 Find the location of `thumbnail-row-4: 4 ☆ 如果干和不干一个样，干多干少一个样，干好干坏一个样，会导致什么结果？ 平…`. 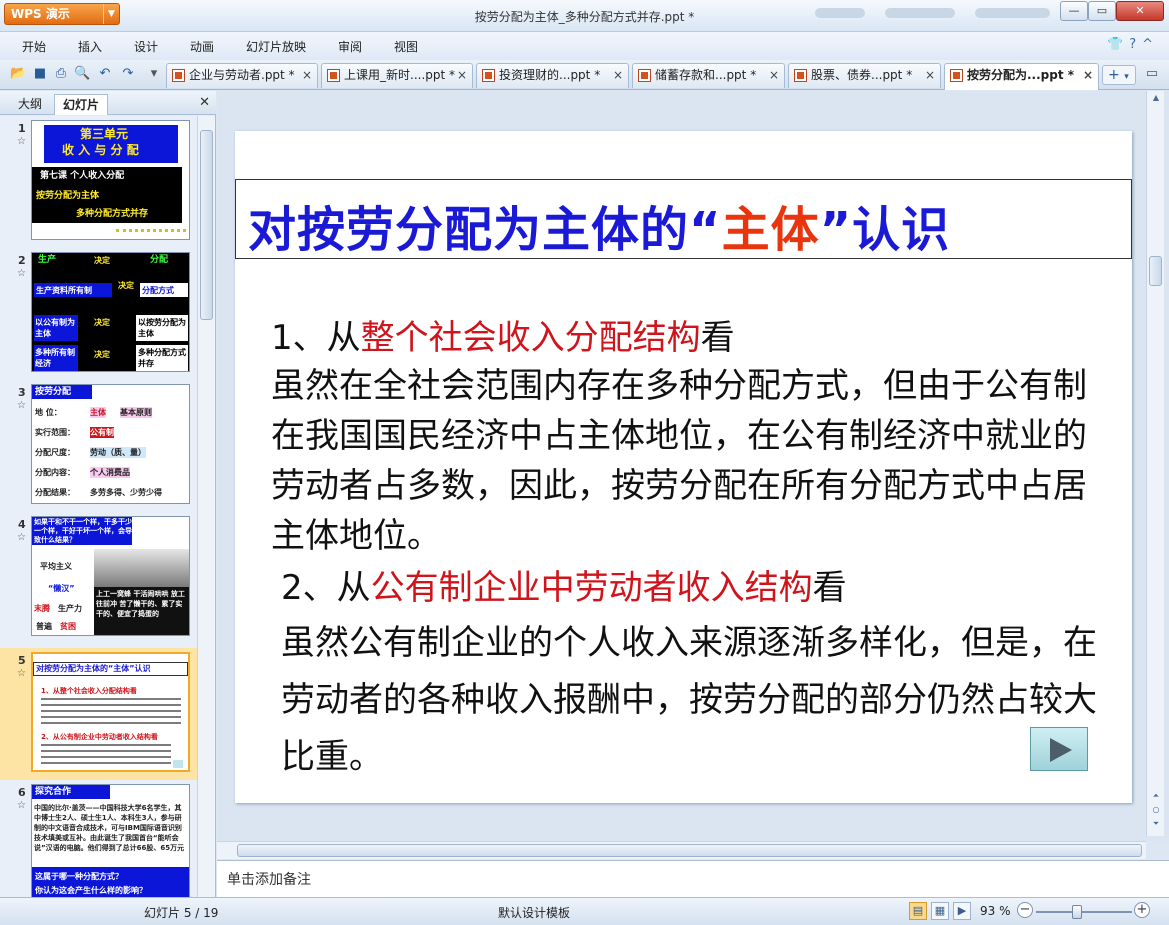

thumbnail-row-4: 4 ☆ 如果干和不干一个样，干多干少一个样，干好干坏一个样，会导致什么结果？ 平… is located at coordinates (98, 580).